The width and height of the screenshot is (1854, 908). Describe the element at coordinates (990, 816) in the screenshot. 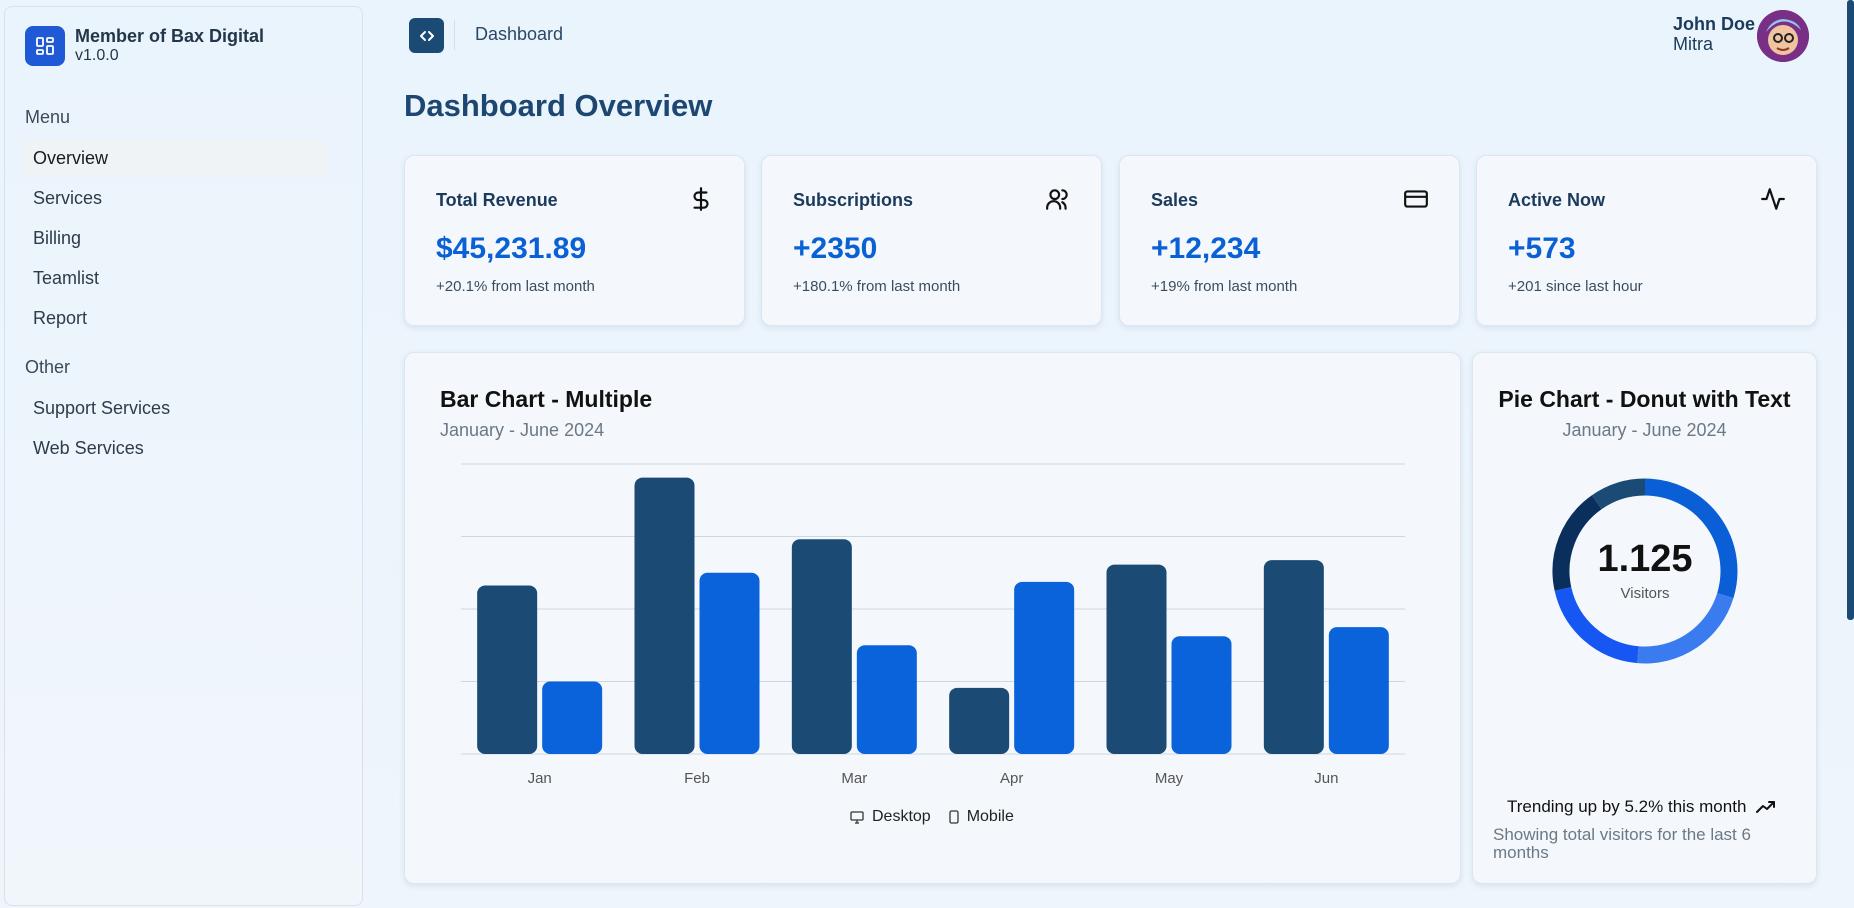

I see `legend-label: Mobile` at that location.